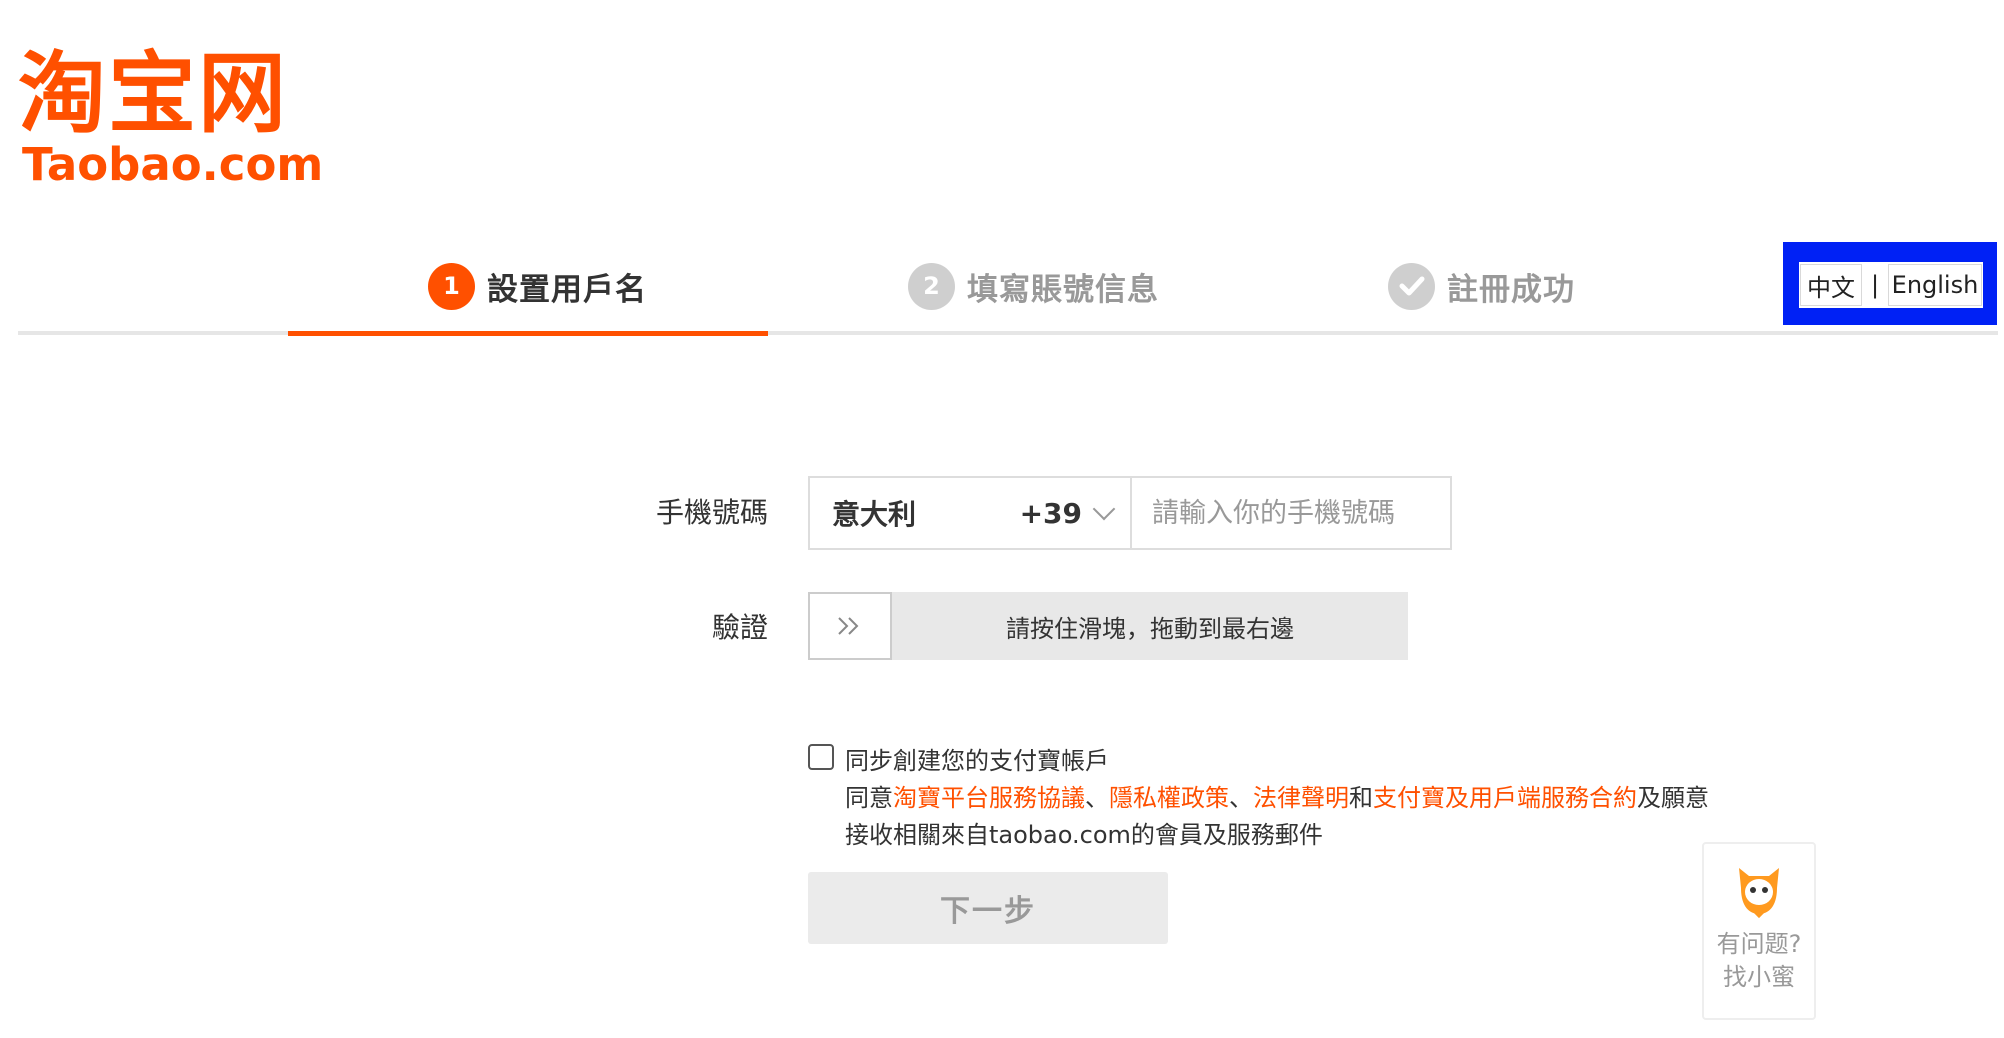  What do you see at coordinates (1759, 893) in the screenshot?
I see `assistant-mascot-icon` at bounding box center [1759, 893].